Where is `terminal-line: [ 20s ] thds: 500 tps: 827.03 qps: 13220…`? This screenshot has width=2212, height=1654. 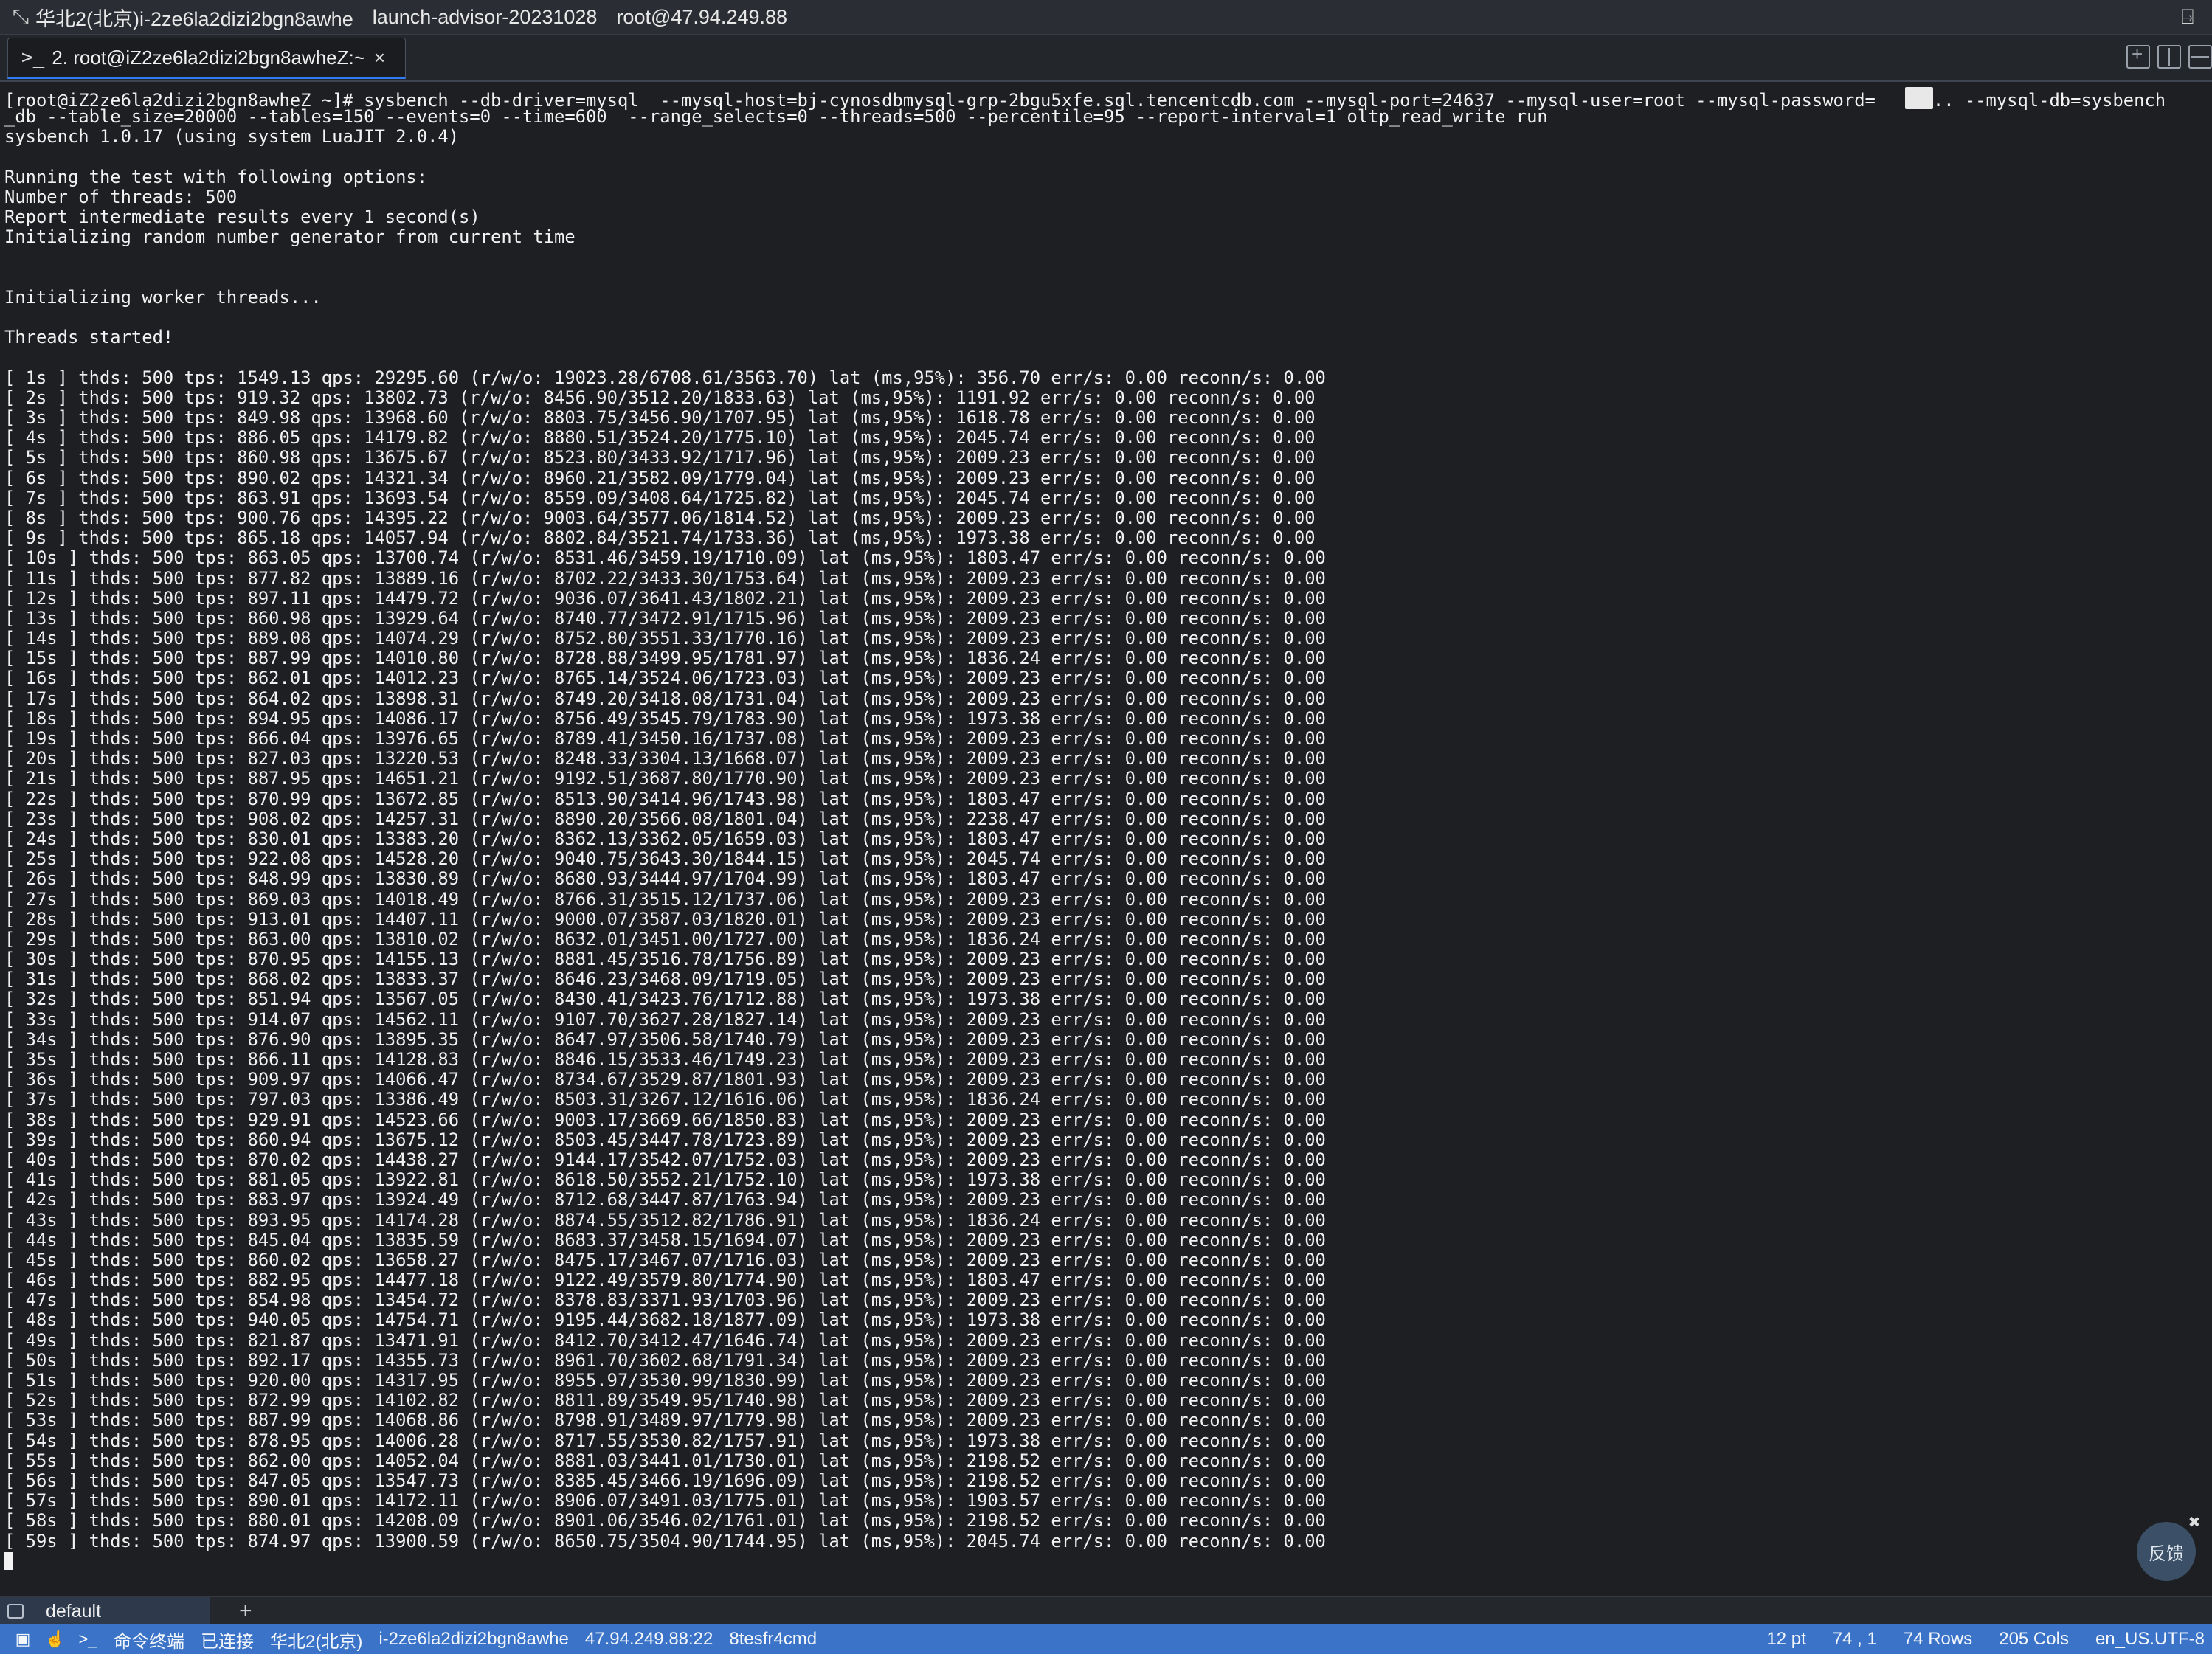 terminal-line: [ 20s ] thds: 500 tps: 827.03 qps: 13220… is located at coordinates (665, 758).